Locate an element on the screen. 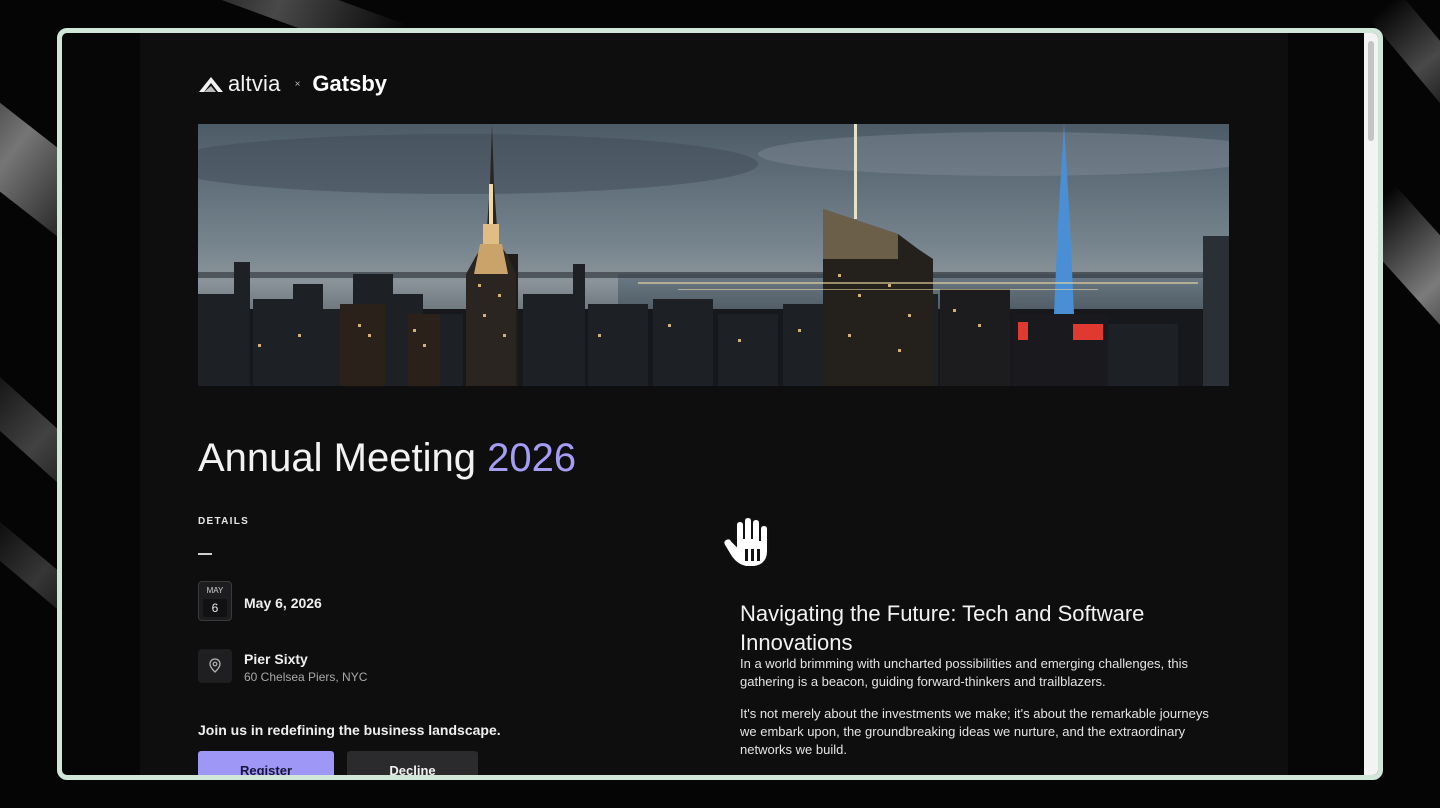 The width and height of the screenshot is (1440, 808). location-icon-box is located at coordinates (215, 666).